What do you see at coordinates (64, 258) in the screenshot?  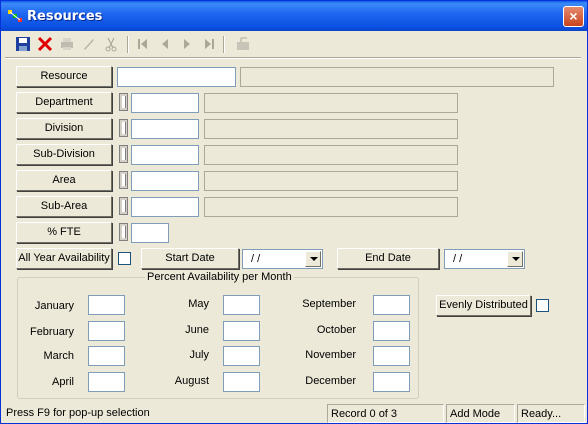 I see `all-year-availability-button: All Year Availability` at bounding box center [64, 258].